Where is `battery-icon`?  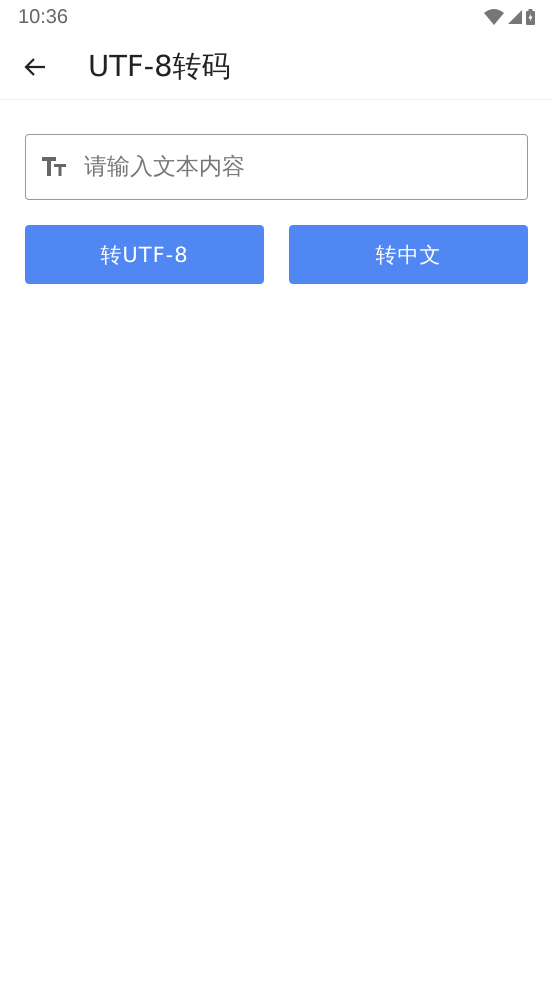 battery-icon is located at coordinates (530, 17).